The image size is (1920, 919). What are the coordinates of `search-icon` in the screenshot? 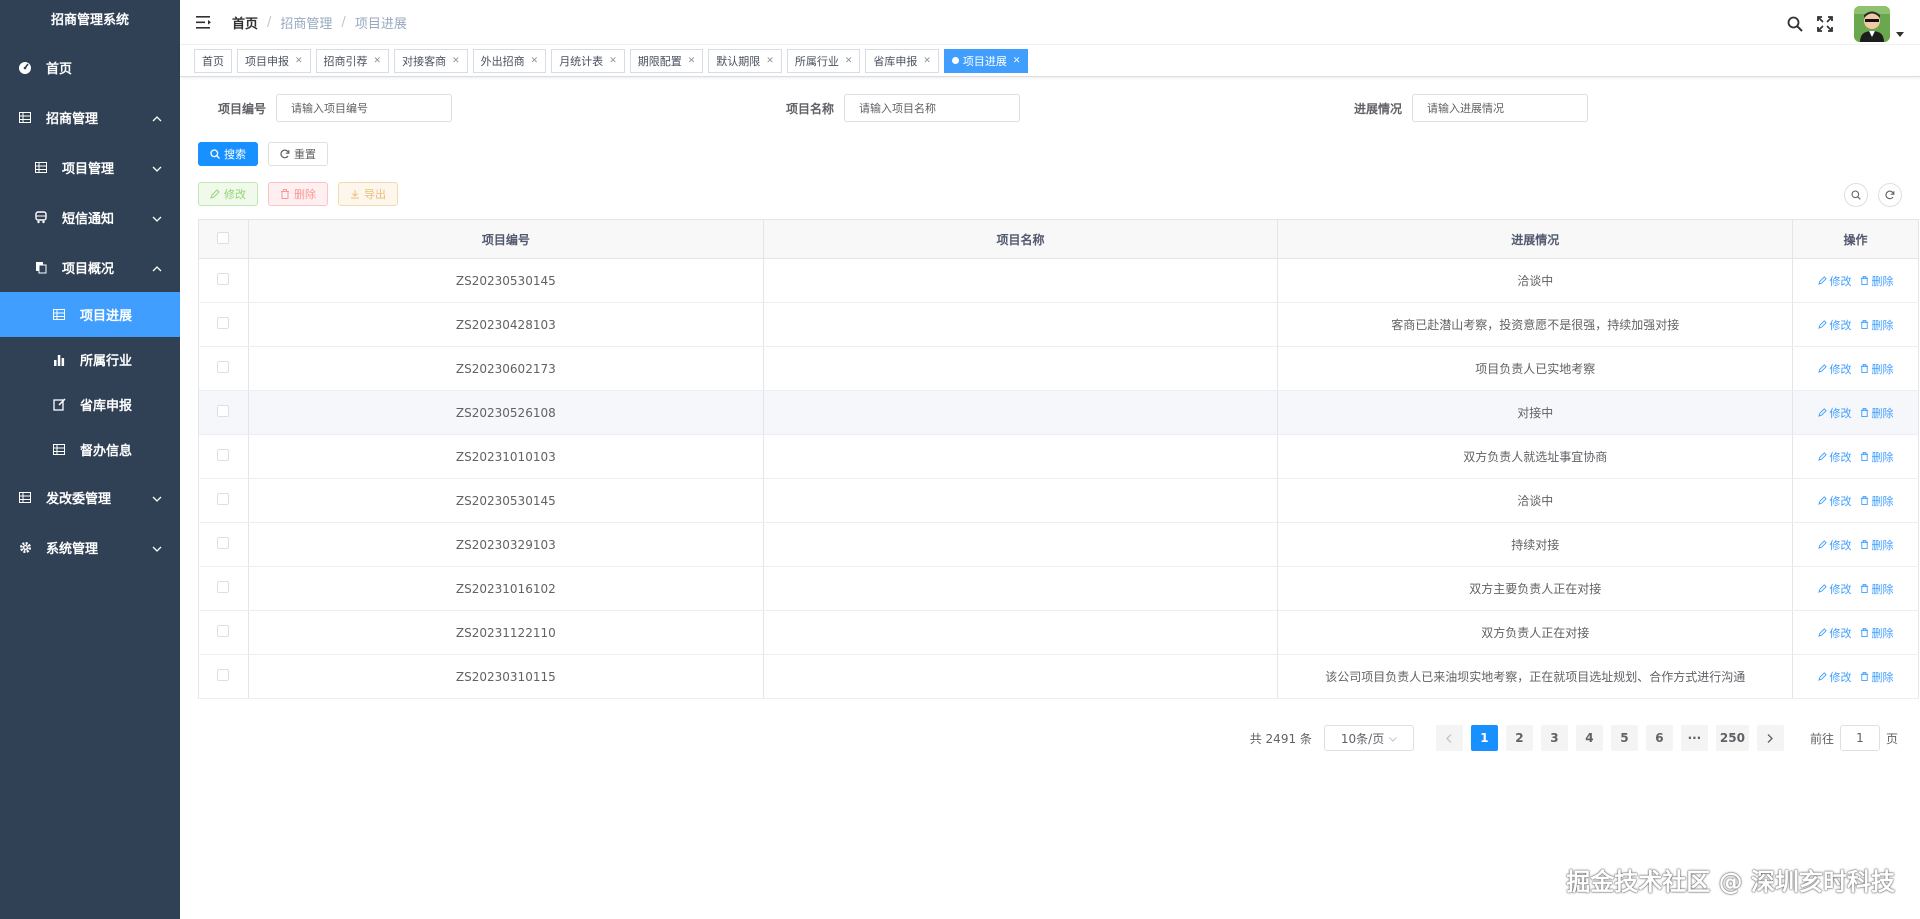 It's located at (1795, 24).